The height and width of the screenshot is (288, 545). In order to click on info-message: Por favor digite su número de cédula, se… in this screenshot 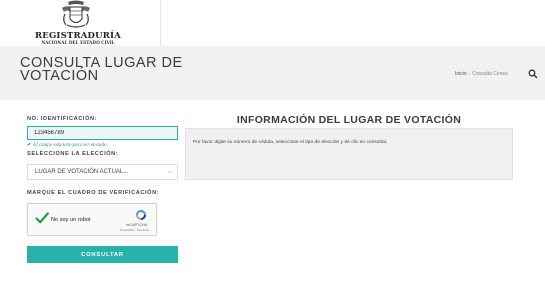, I will do `click(290, 142)`.